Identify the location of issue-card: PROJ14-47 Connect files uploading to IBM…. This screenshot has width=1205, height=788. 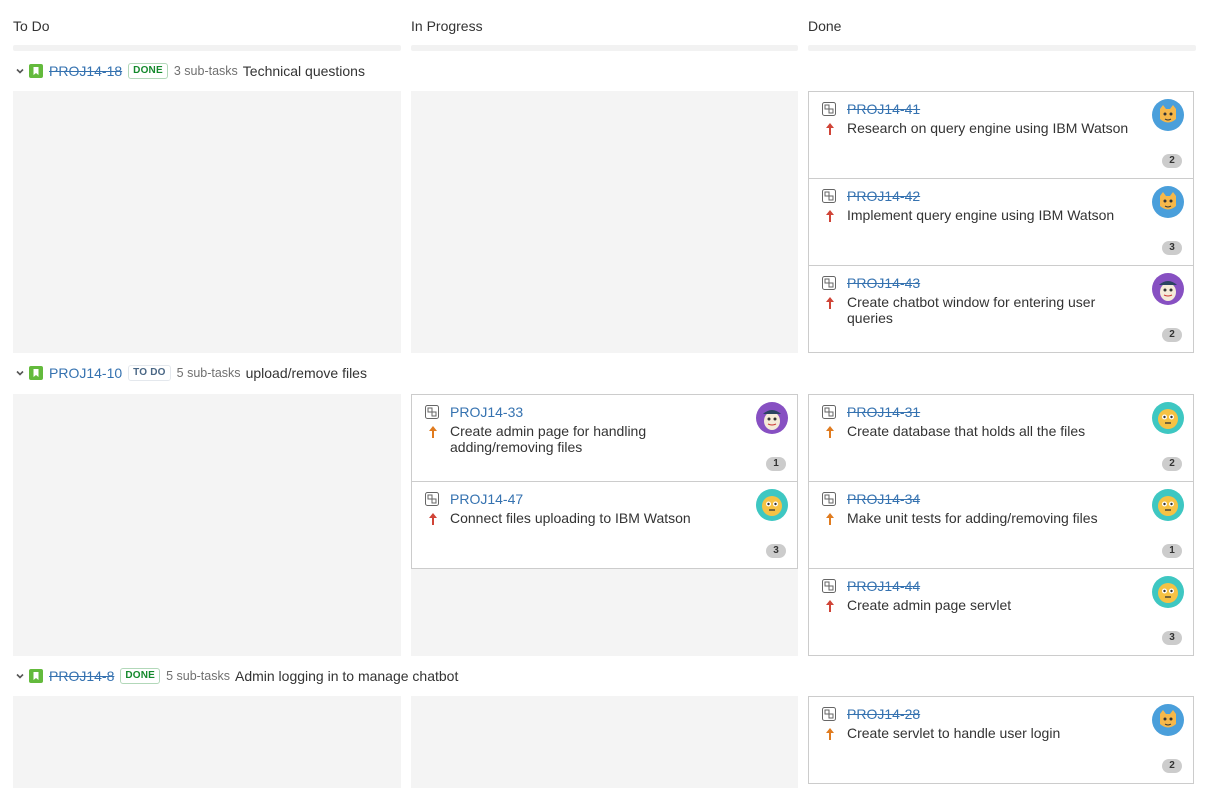
(604, 525).